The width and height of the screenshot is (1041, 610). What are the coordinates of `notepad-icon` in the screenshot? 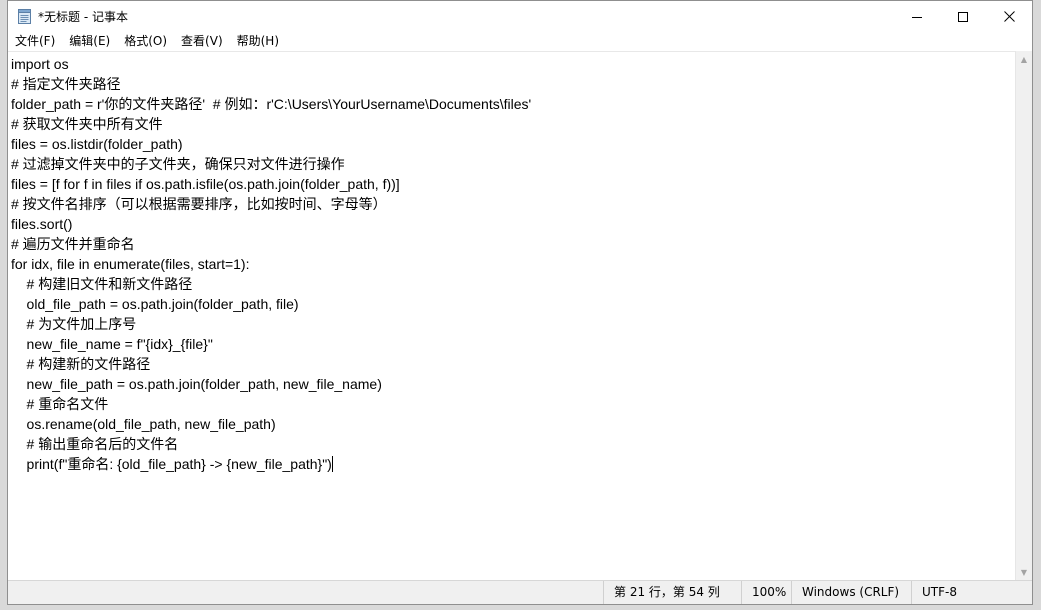 It's located at (24, 16).